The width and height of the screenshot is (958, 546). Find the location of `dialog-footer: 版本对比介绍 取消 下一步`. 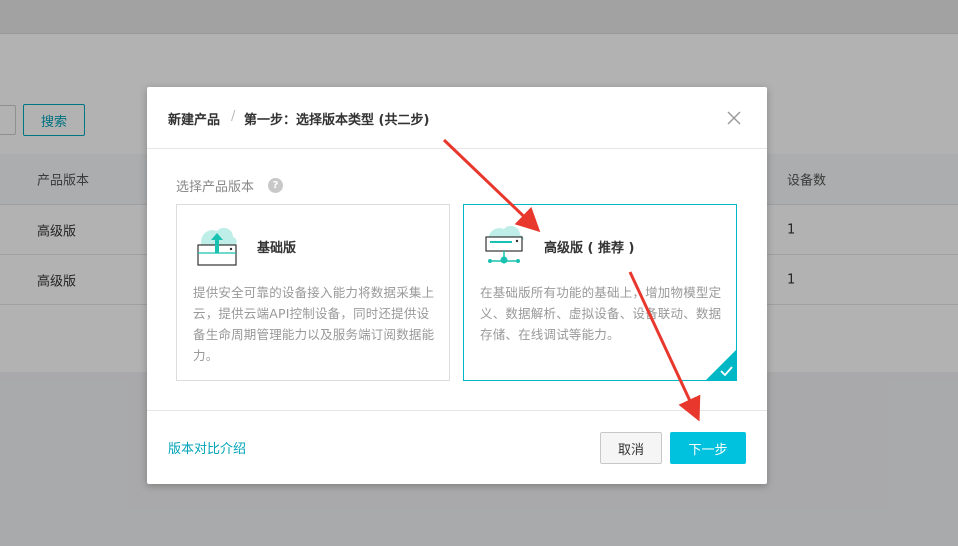

dialog-footer: 版本对比介绍 取消 下一步 is located at coordinates (457, 447).